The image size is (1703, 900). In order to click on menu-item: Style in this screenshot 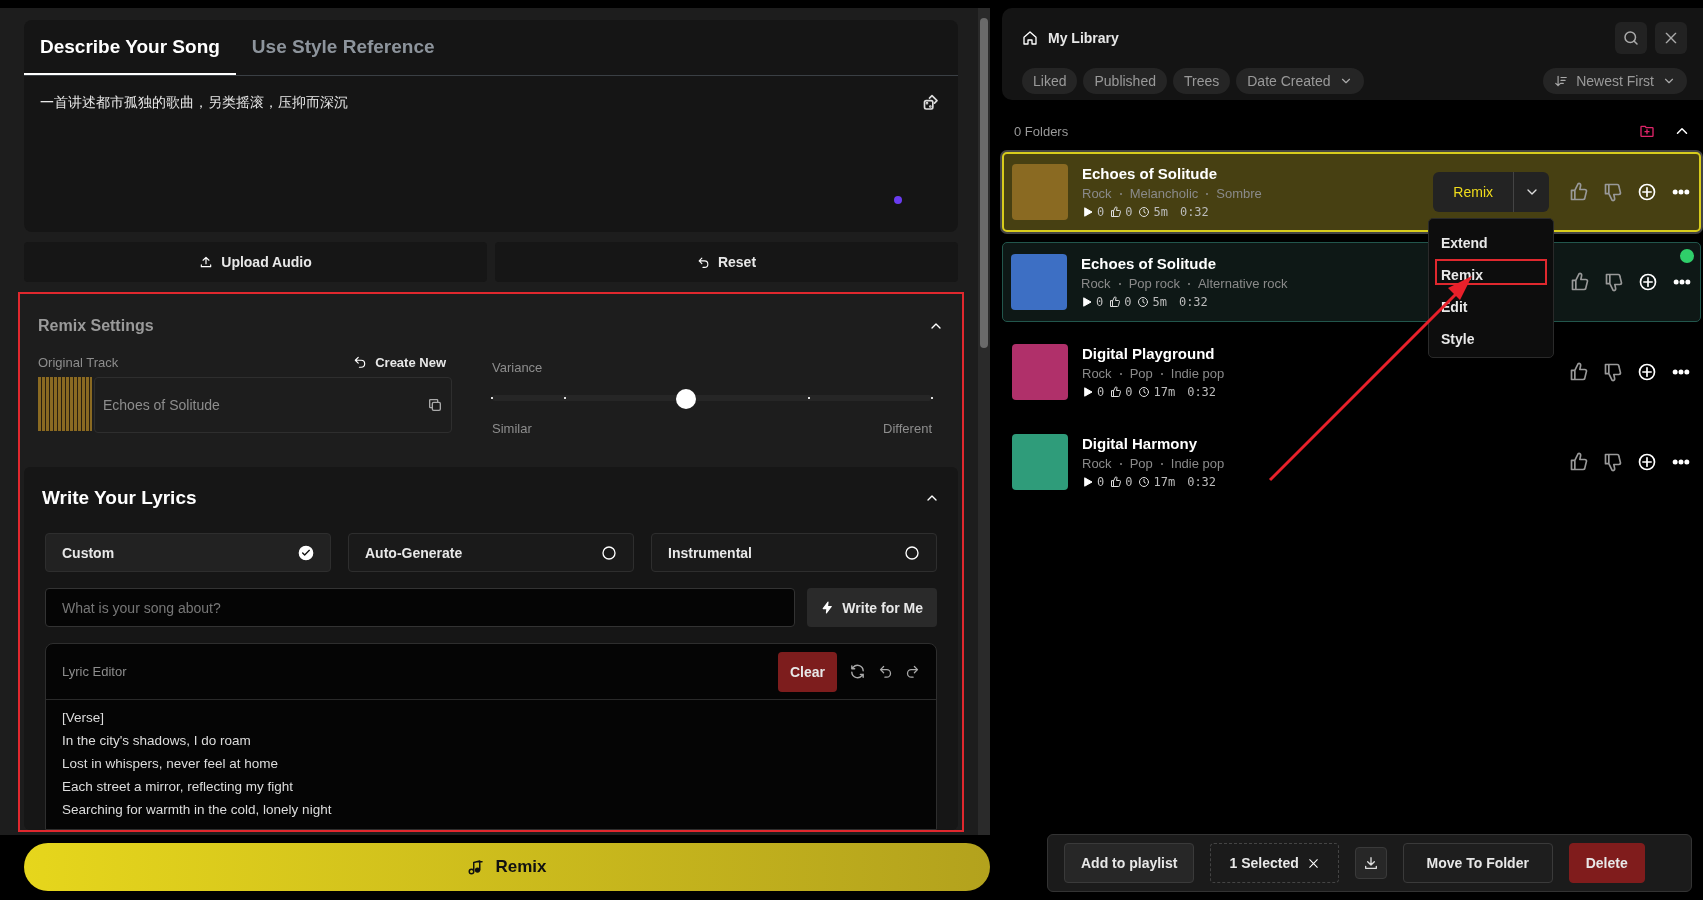, I will do `click(1491, 336)`.